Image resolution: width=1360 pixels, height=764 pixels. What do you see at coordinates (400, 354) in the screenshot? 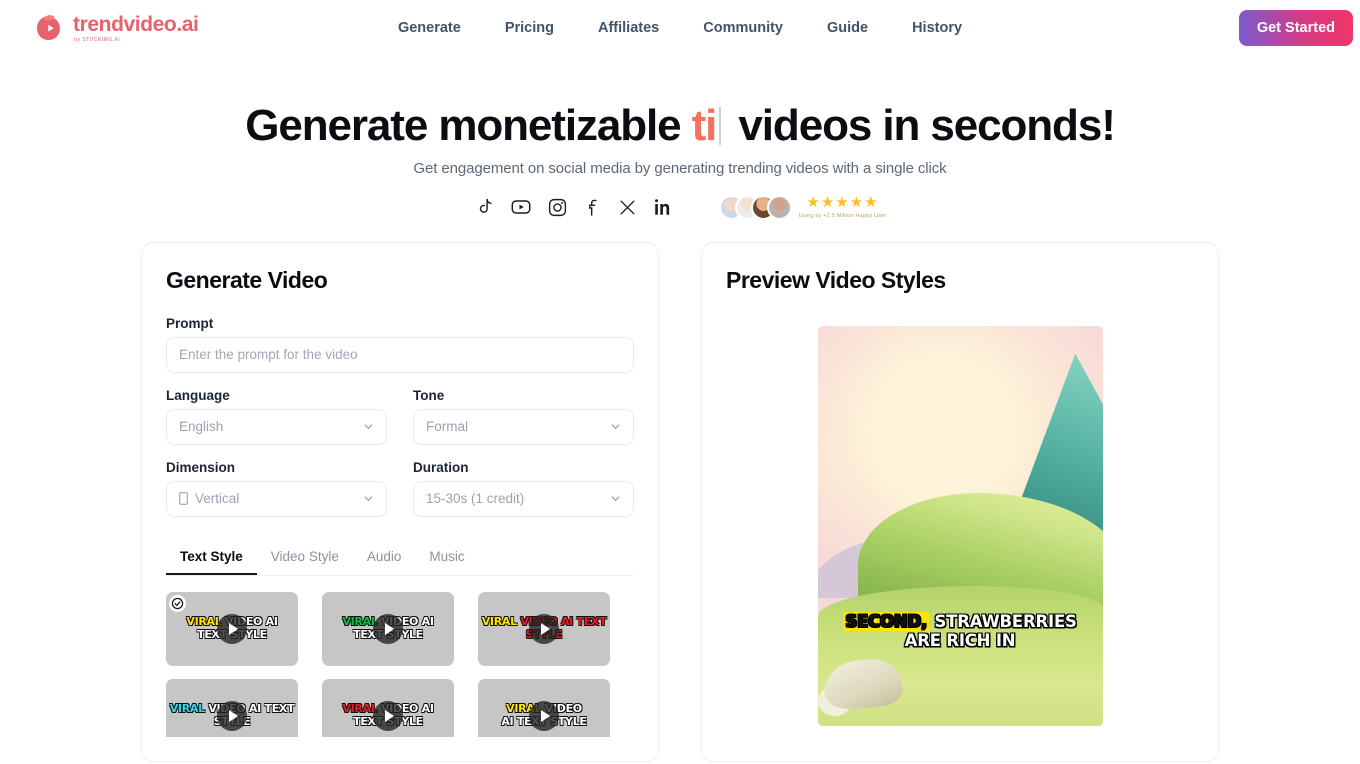
I see `prompt-input` at bounding box center [400, 354].